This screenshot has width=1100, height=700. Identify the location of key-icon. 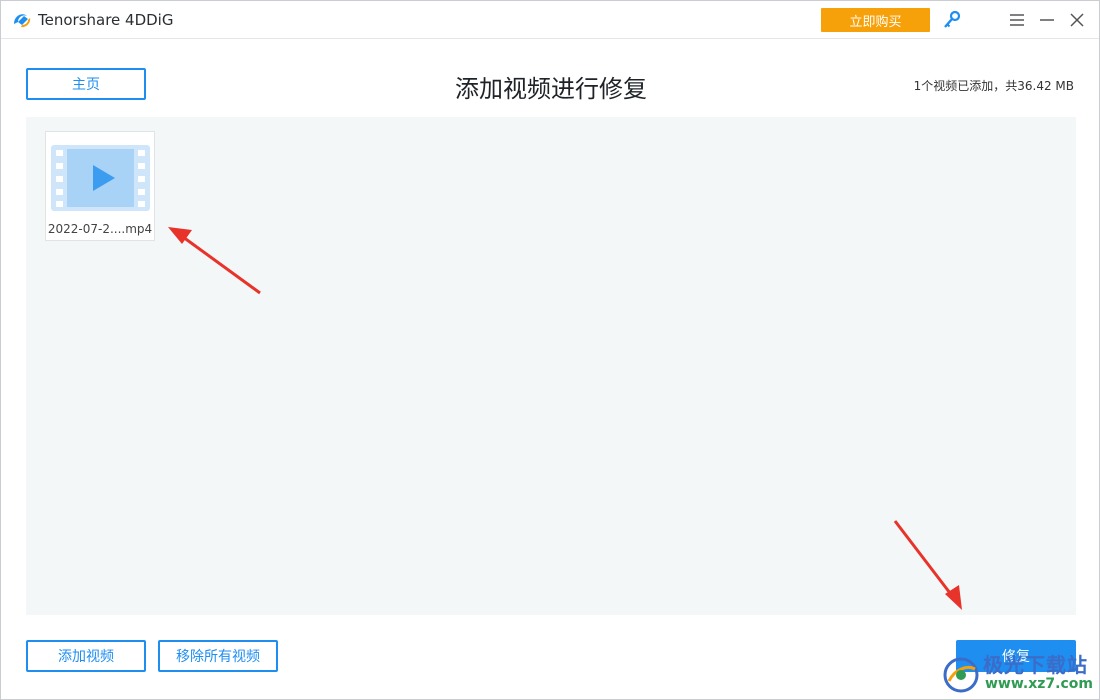
(952, 20).